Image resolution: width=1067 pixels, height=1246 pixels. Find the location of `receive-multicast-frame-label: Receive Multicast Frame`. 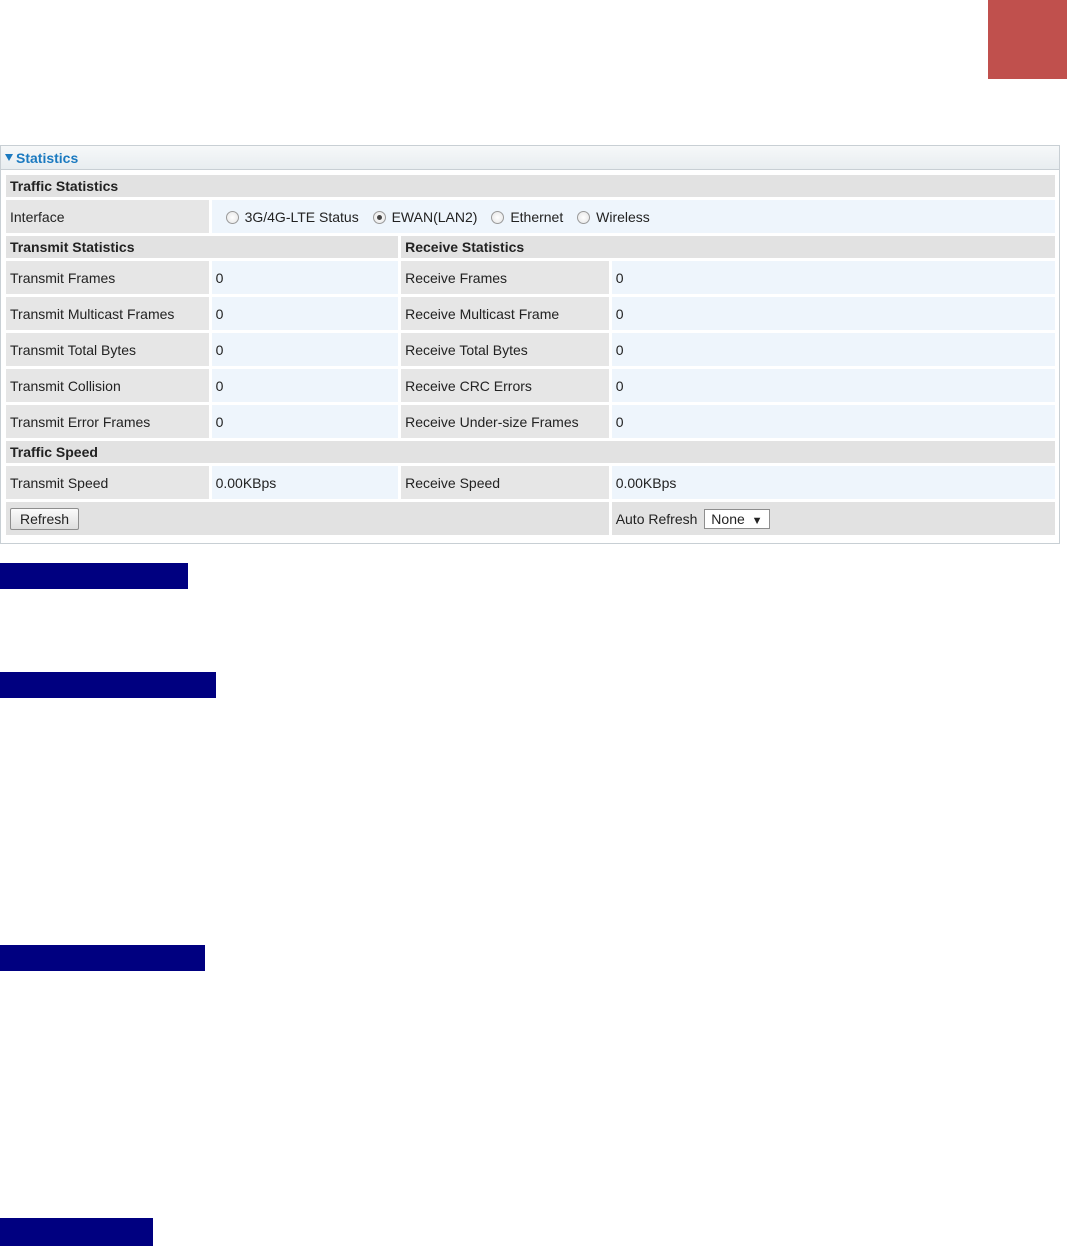

receive-multicast-frame-label: Receive Multicast Frame is located at coordinates (505, 313).